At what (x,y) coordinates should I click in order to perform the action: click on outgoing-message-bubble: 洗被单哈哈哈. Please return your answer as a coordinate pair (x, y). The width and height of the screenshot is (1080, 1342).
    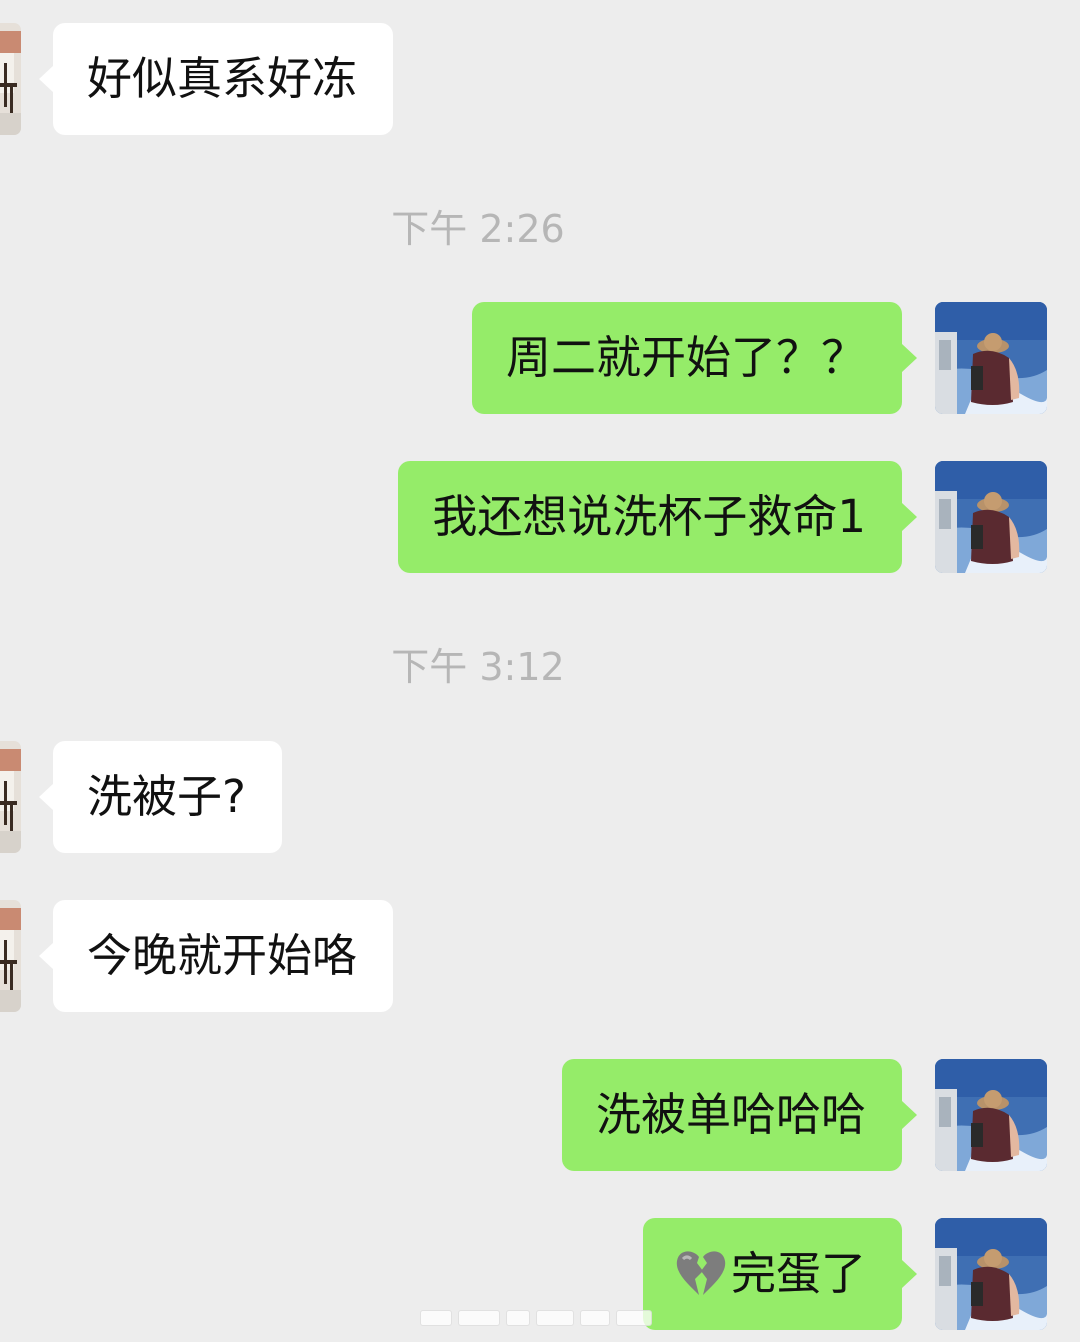
    Looking at the image, I should click on (739, 1115).